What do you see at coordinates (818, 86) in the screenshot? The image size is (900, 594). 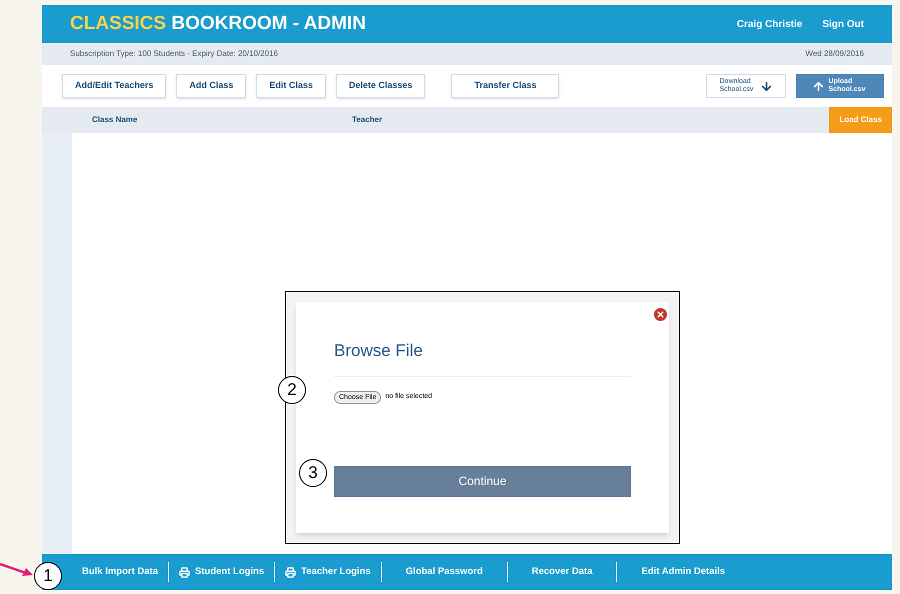 I see `upload-icon` at bounding box center [818, 86].